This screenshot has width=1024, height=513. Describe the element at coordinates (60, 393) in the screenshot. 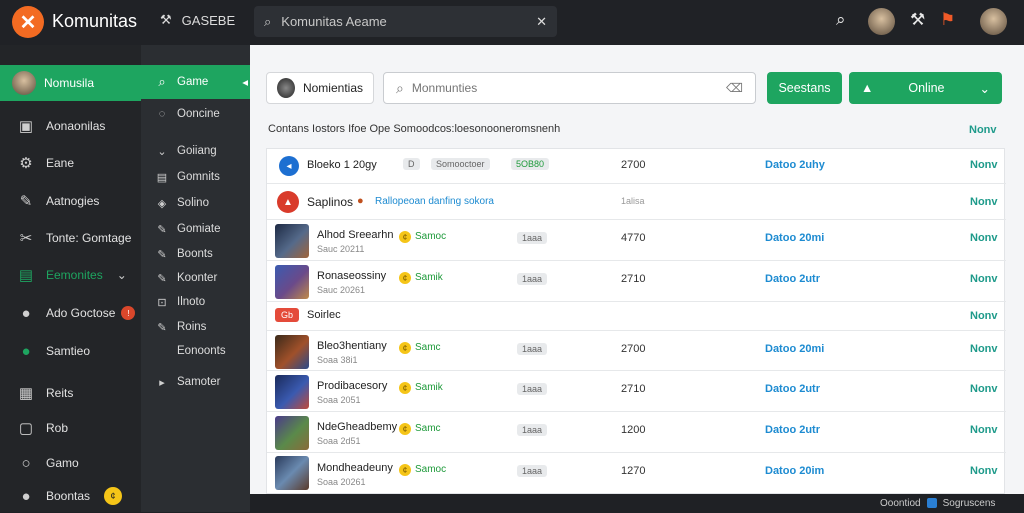

I see `left-nav-label: Reits` at that location.